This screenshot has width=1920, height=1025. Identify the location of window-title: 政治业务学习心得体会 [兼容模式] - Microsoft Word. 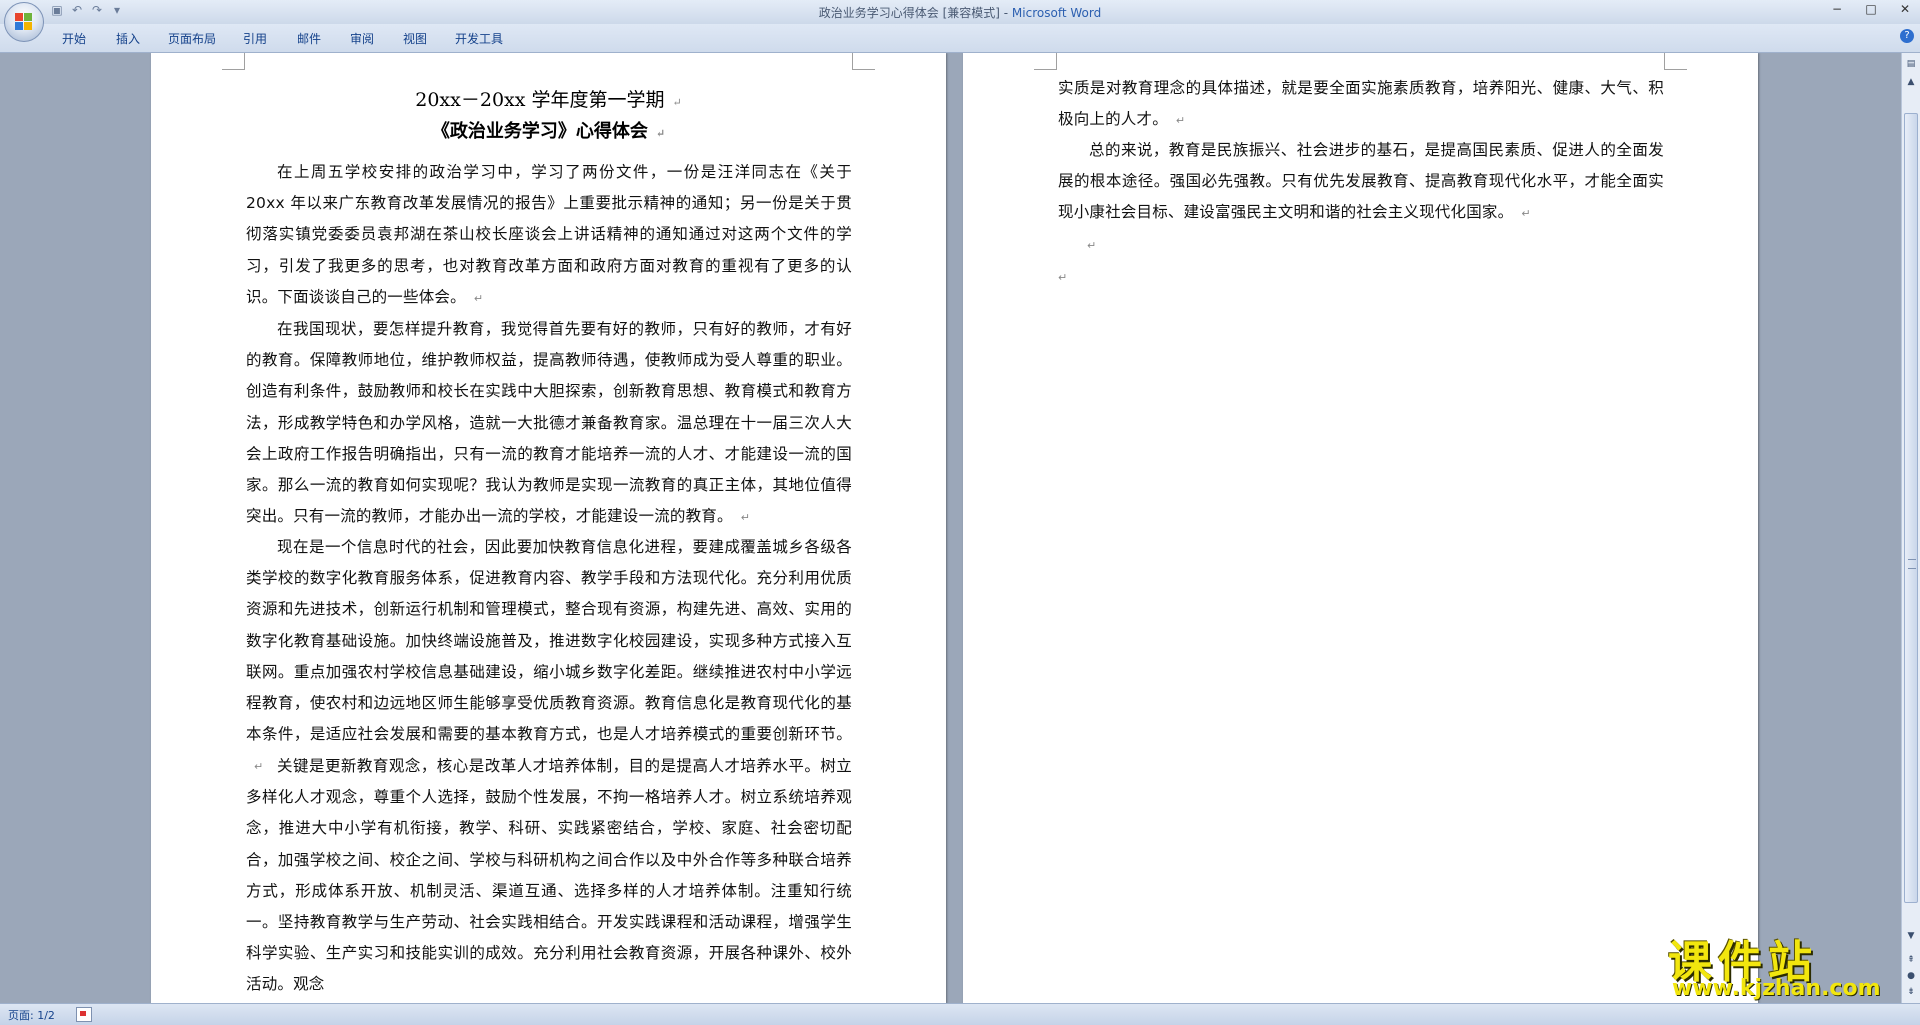
(960, 12).